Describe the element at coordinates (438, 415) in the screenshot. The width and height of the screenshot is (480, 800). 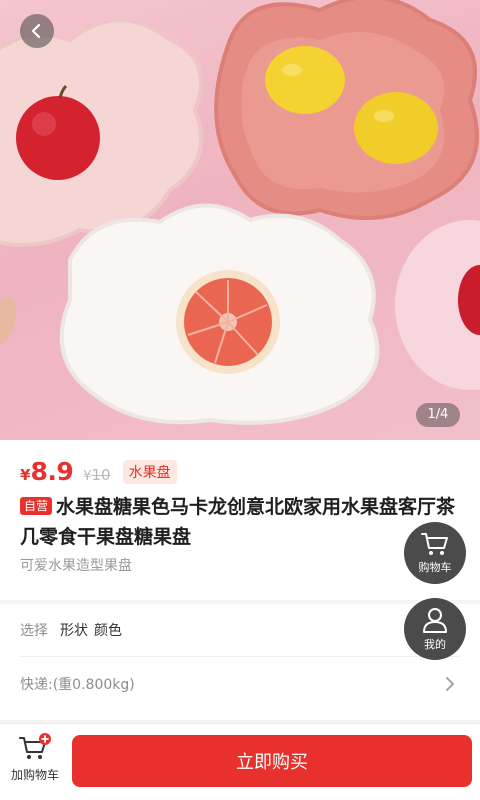
I see `image-counter: 1/4` at that location.